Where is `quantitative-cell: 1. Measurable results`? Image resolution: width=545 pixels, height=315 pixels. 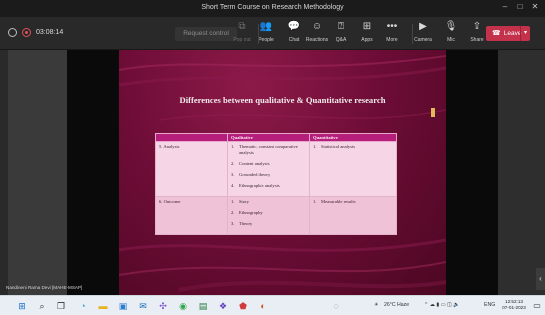
quantitative-cell: 1. Measurable results is located at coordinates (353, 215).